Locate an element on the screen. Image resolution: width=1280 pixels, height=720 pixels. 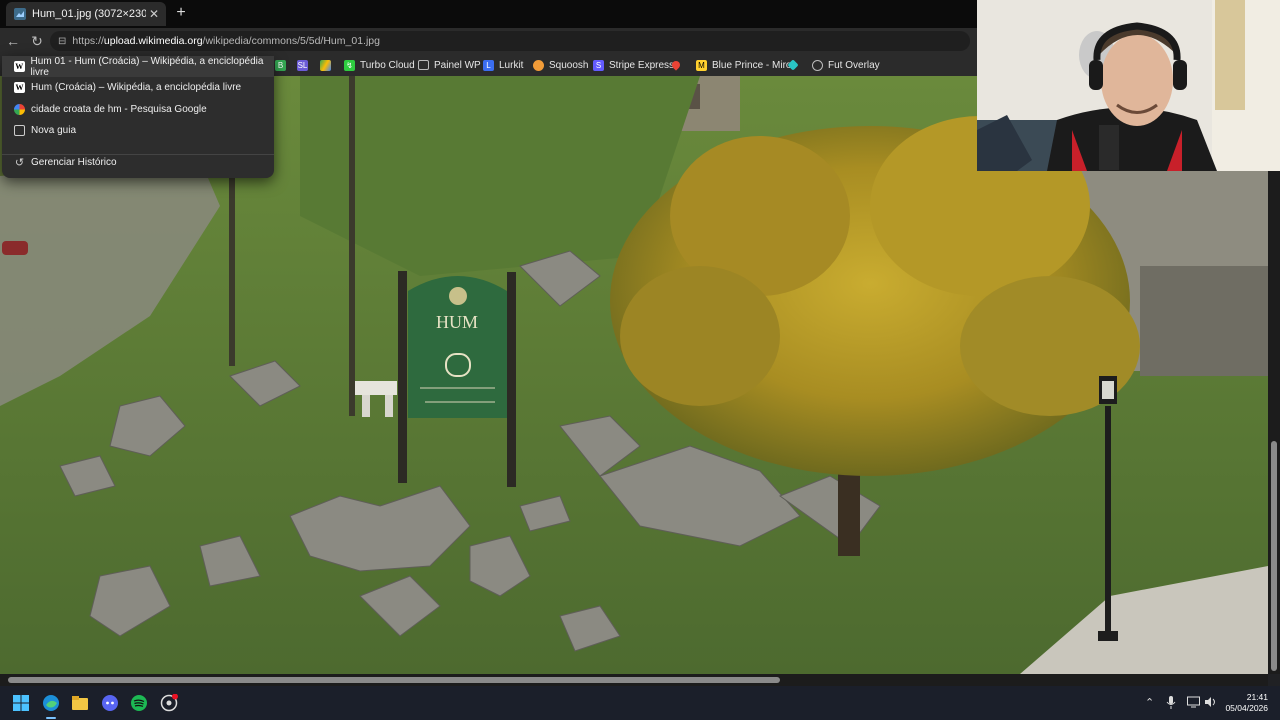
microphone-icon is located at coordinates (1171, 704).